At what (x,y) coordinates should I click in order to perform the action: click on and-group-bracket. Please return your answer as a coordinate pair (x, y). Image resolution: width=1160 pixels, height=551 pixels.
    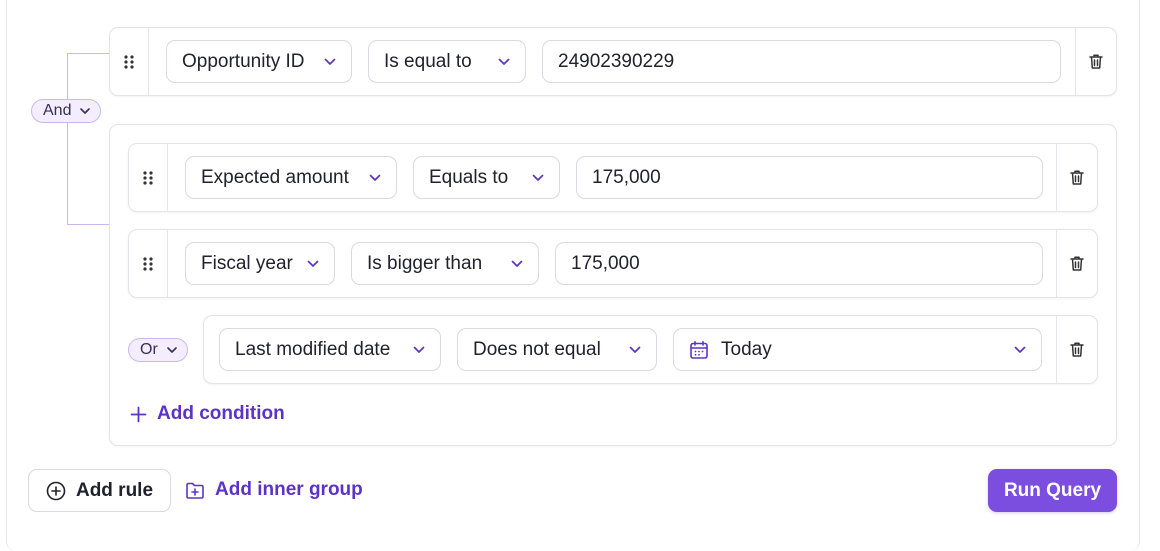
    Looking at the image, I should click on (88, 139).